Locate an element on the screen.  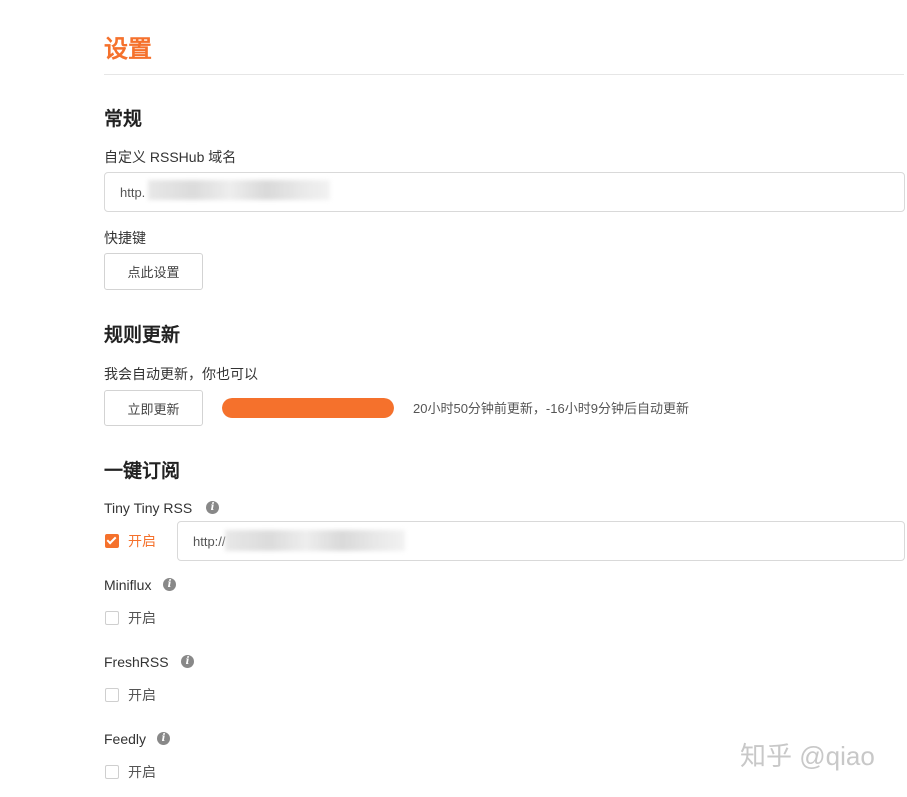
freshrss-enable-label: 开启 is located at coordinates (142, 695).